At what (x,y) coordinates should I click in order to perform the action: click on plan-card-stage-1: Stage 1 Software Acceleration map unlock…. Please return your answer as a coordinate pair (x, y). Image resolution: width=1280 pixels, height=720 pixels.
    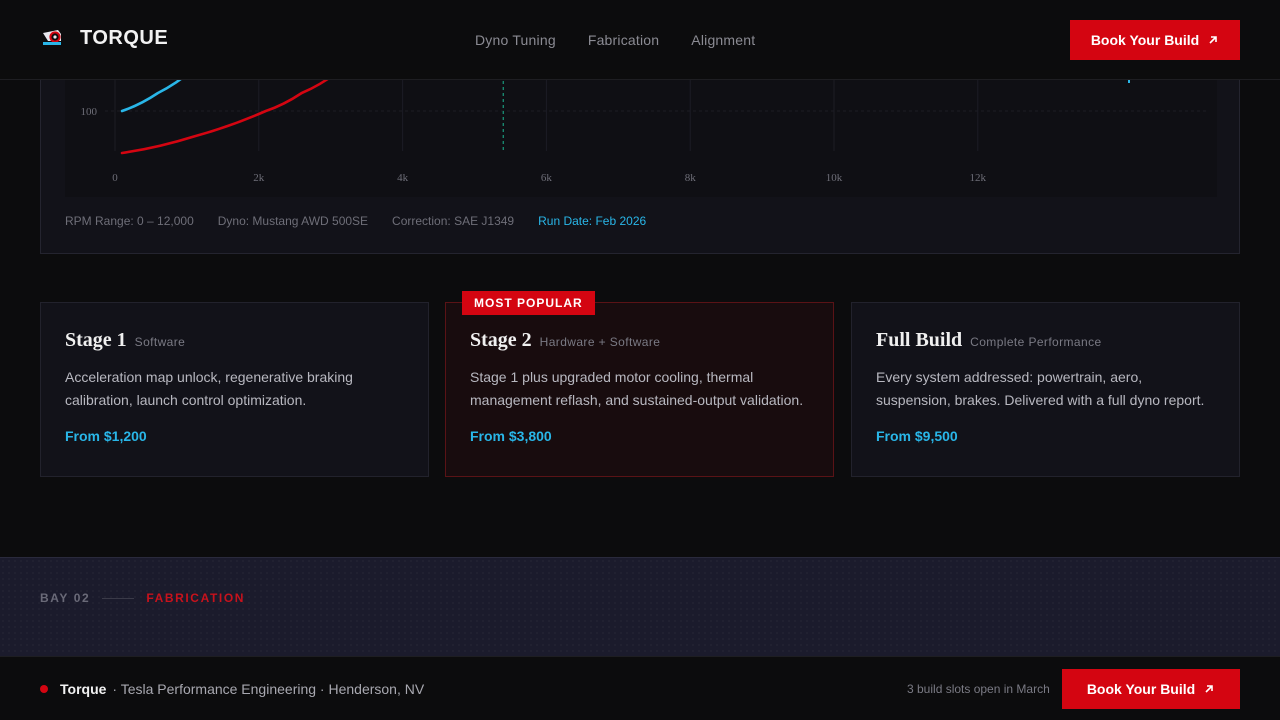
    Looking at the image, I should click on (234, 389).